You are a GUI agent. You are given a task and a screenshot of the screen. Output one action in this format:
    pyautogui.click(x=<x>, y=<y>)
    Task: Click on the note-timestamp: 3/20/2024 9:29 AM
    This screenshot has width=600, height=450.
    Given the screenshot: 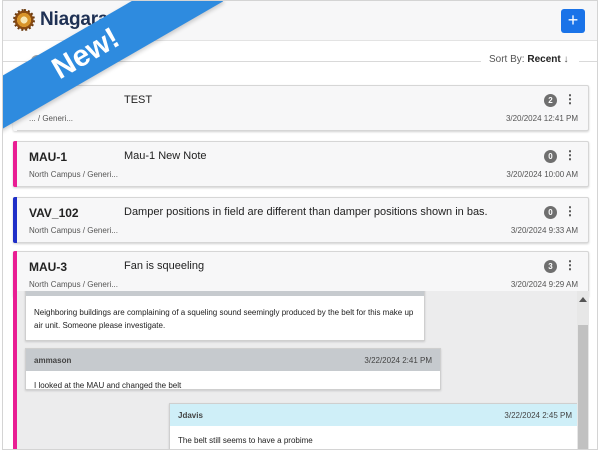 What is the action you would take?
    pyautogui.click(x=544, y=284)
    